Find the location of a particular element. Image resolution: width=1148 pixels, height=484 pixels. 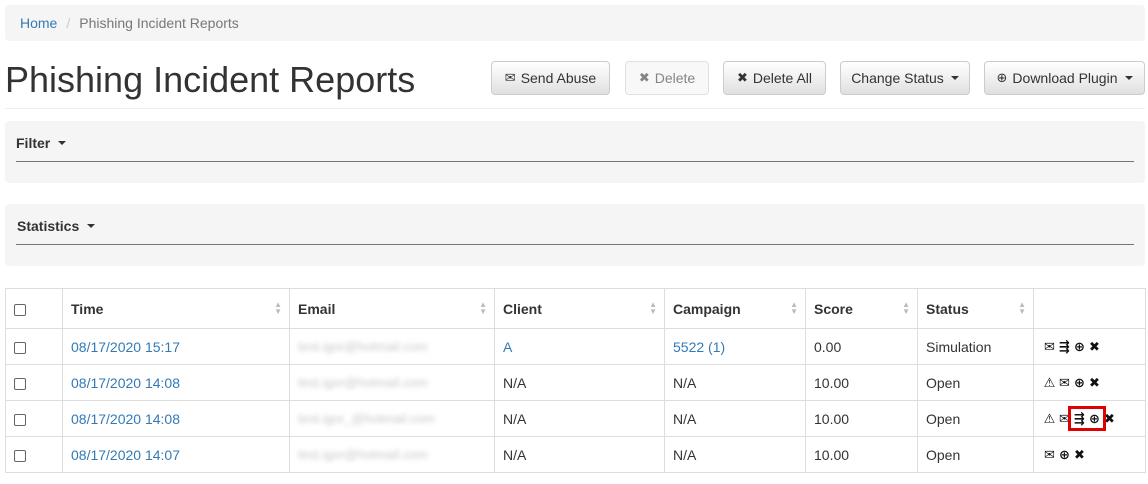

row-email: test.igor_@hotmail.com is located at coordinates (392, 418).